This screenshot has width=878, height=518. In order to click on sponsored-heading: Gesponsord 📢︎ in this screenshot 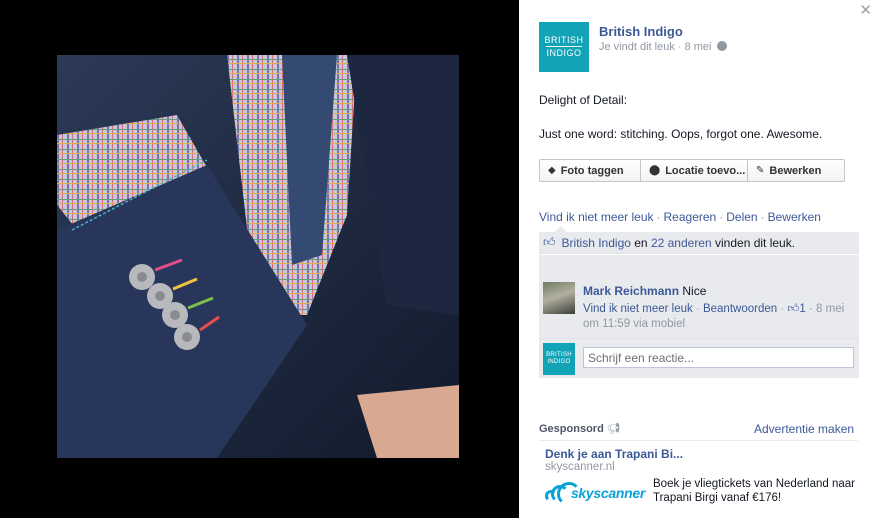, I will do `click(580, 428)`.